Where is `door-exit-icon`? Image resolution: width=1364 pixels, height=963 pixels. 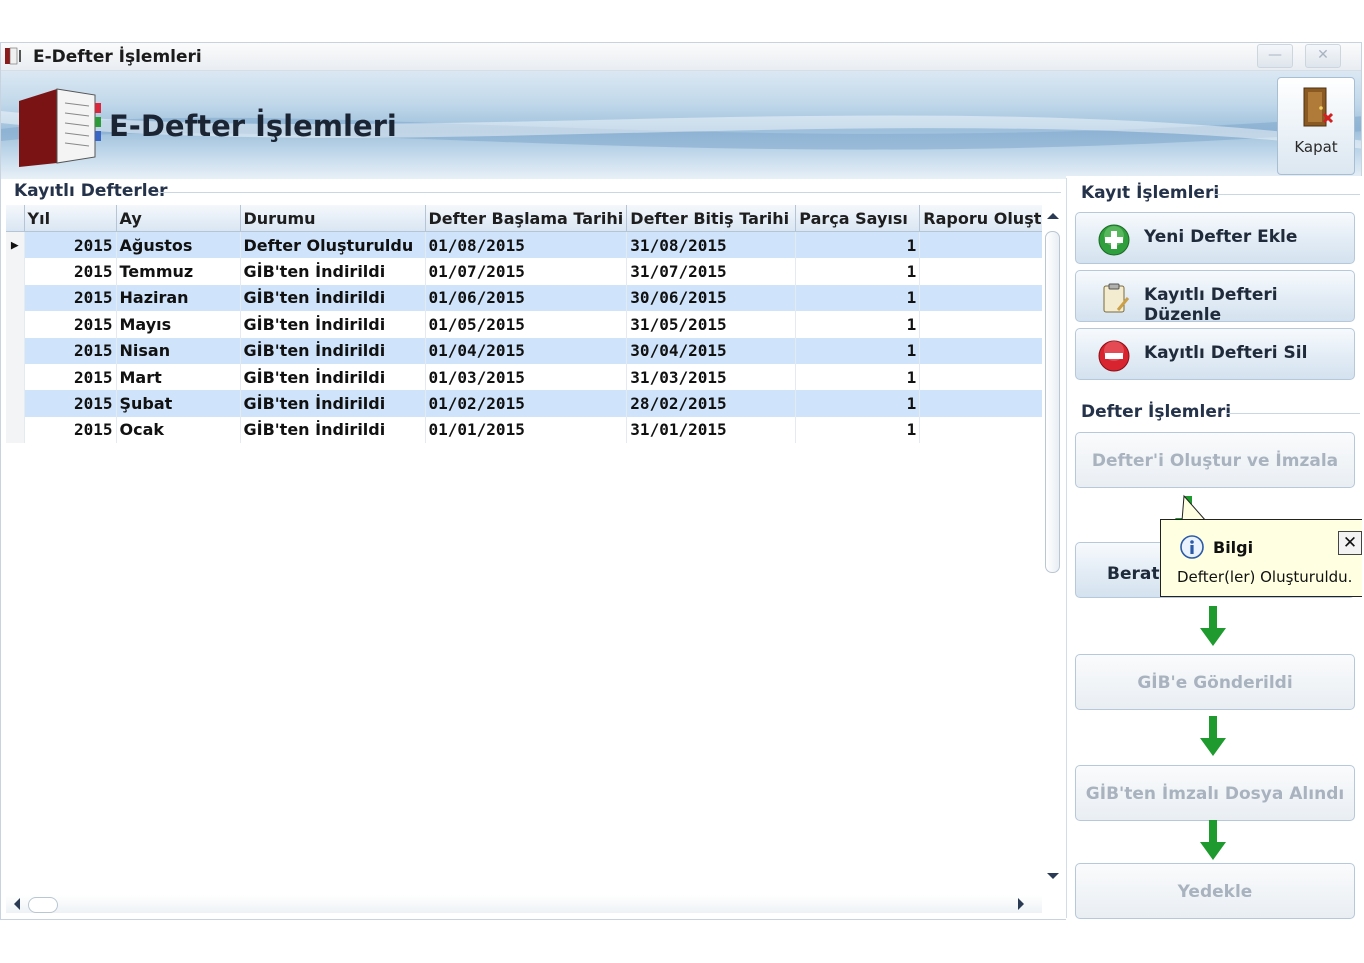 door-exit-icon is located at coordinates (1318, 107).